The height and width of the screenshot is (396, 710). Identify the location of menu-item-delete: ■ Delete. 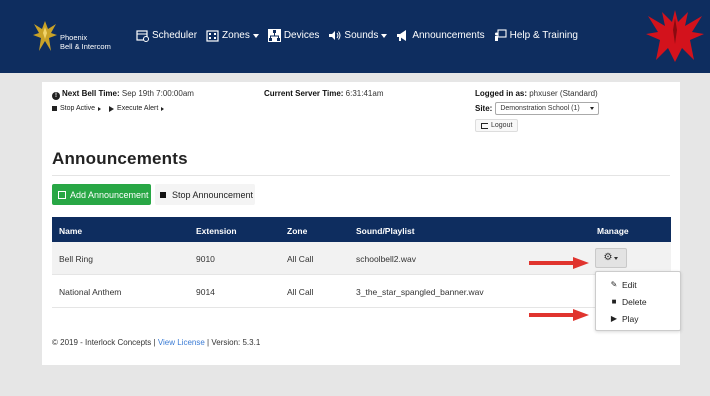
(639, 301).